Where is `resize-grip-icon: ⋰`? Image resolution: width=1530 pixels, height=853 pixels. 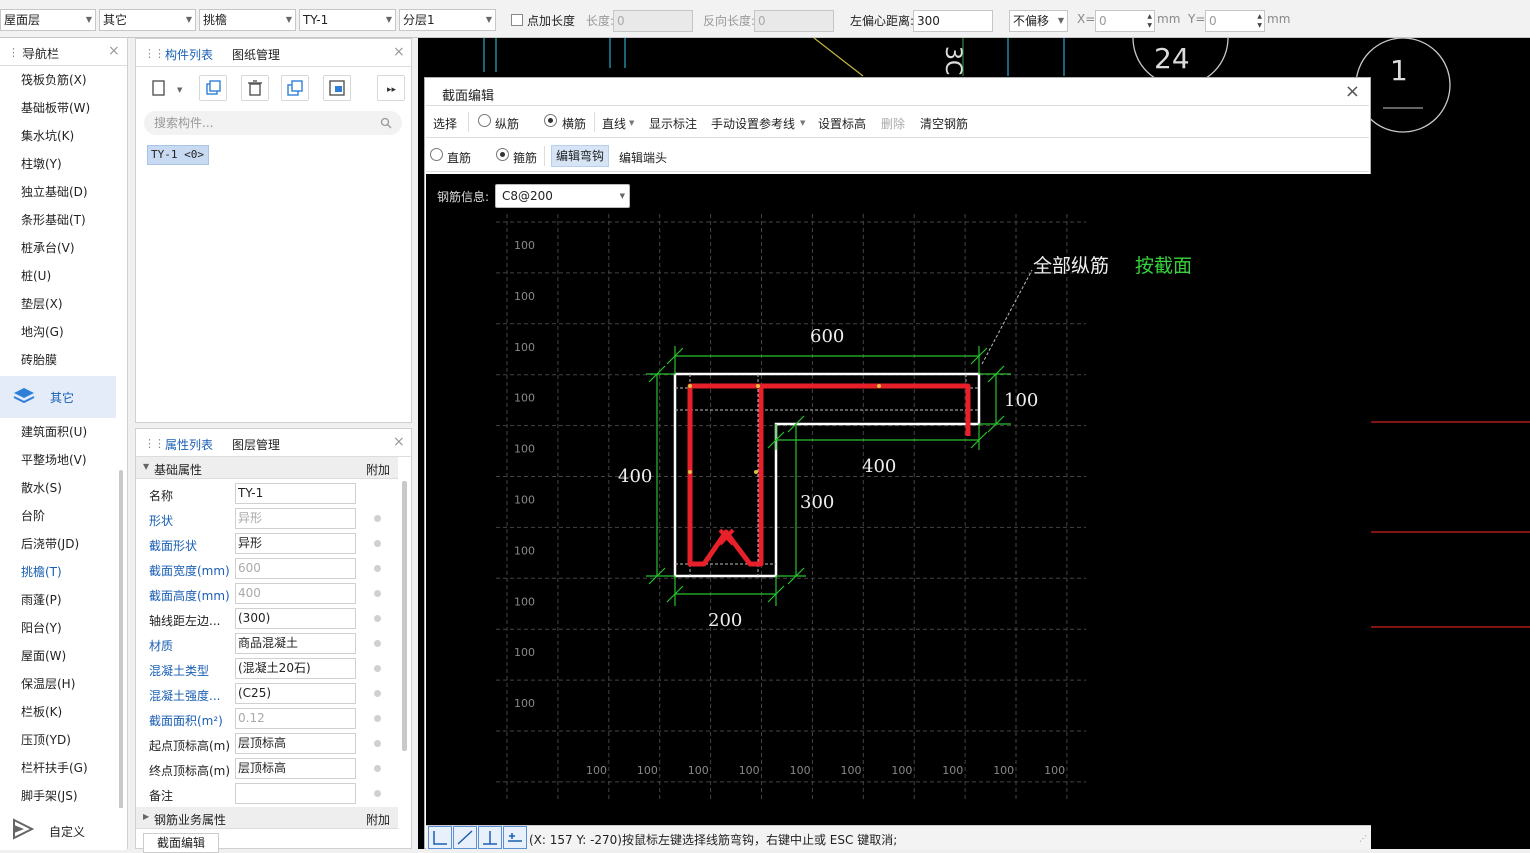 resize-grip-icon: ⋰ is located at coordinates (1363, 838).